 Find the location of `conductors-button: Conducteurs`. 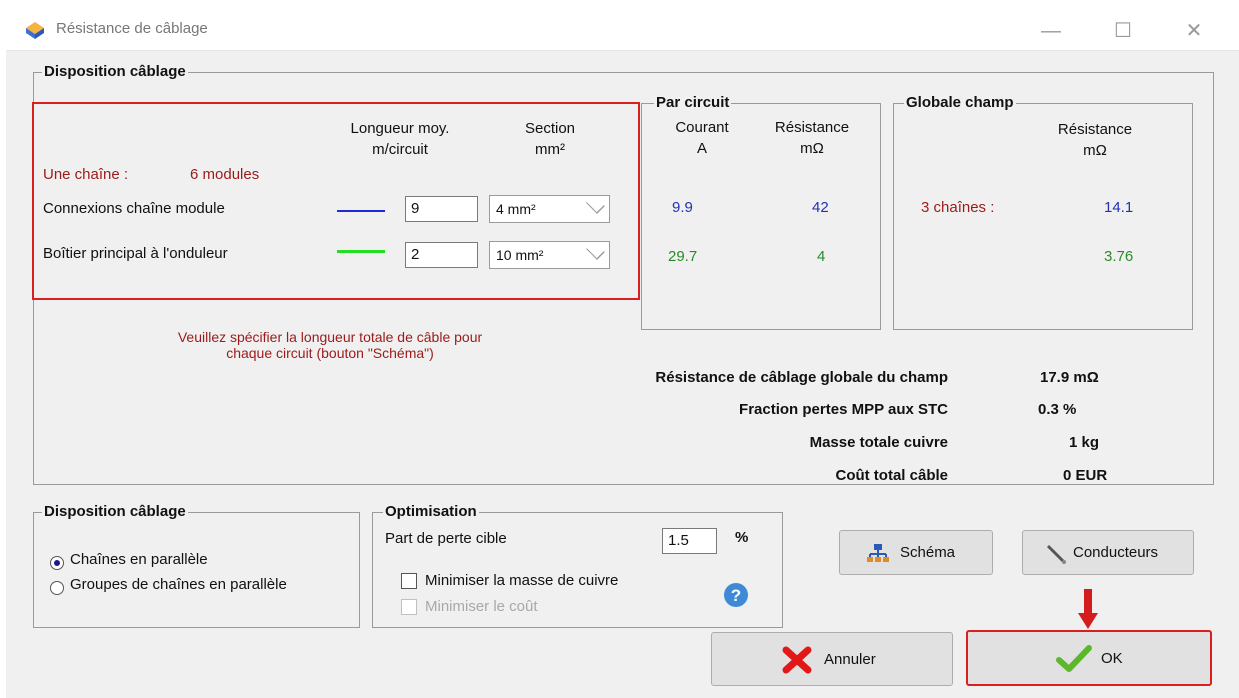

conductors-button: Conducteurs is located at coordinates (1108, 552).